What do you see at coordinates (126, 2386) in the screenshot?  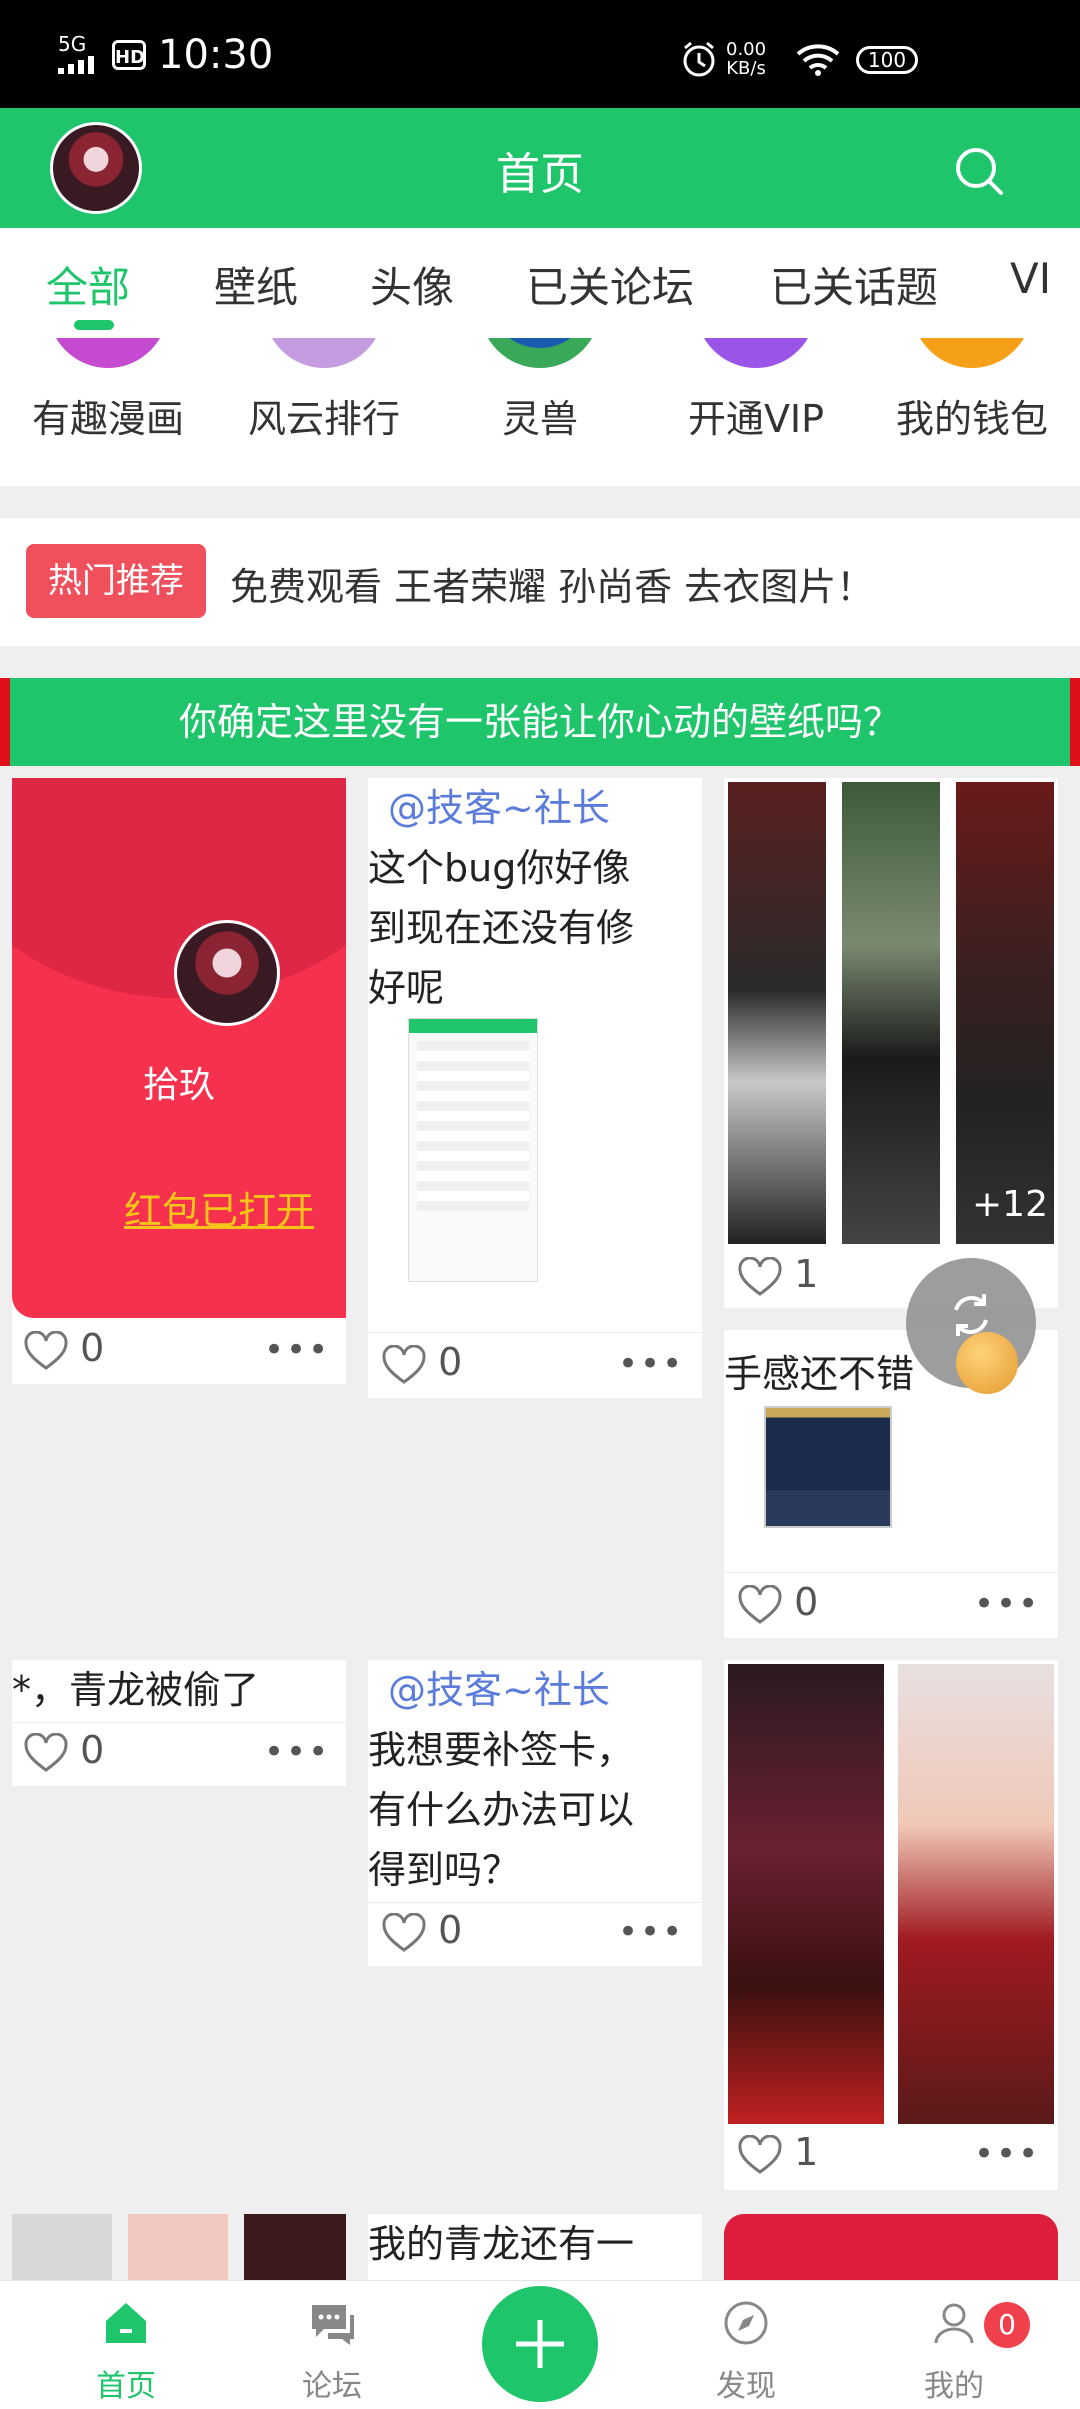 I see `nav-label: 首页` at bounding box center [126, 2386].